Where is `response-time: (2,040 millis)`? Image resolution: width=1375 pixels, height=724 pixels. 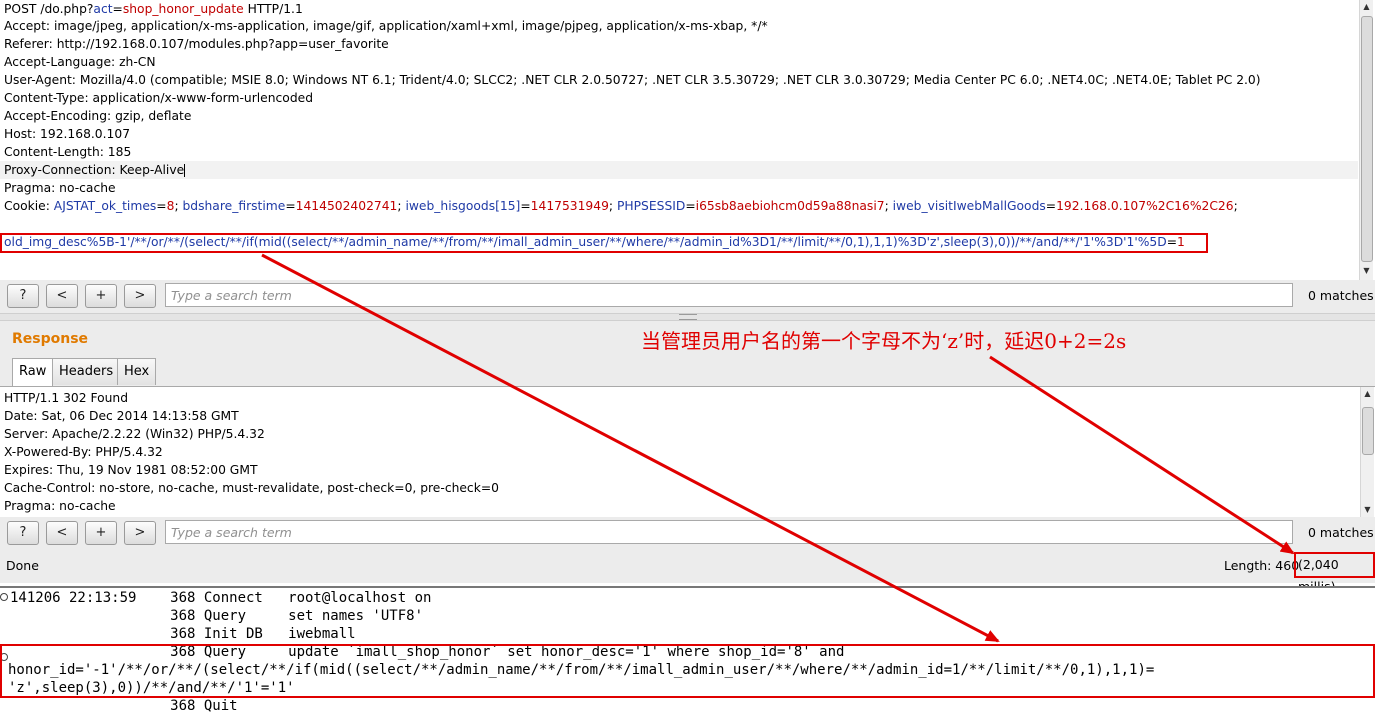
response-time: (2,040 millis) is located at coordinates (1334, 573).